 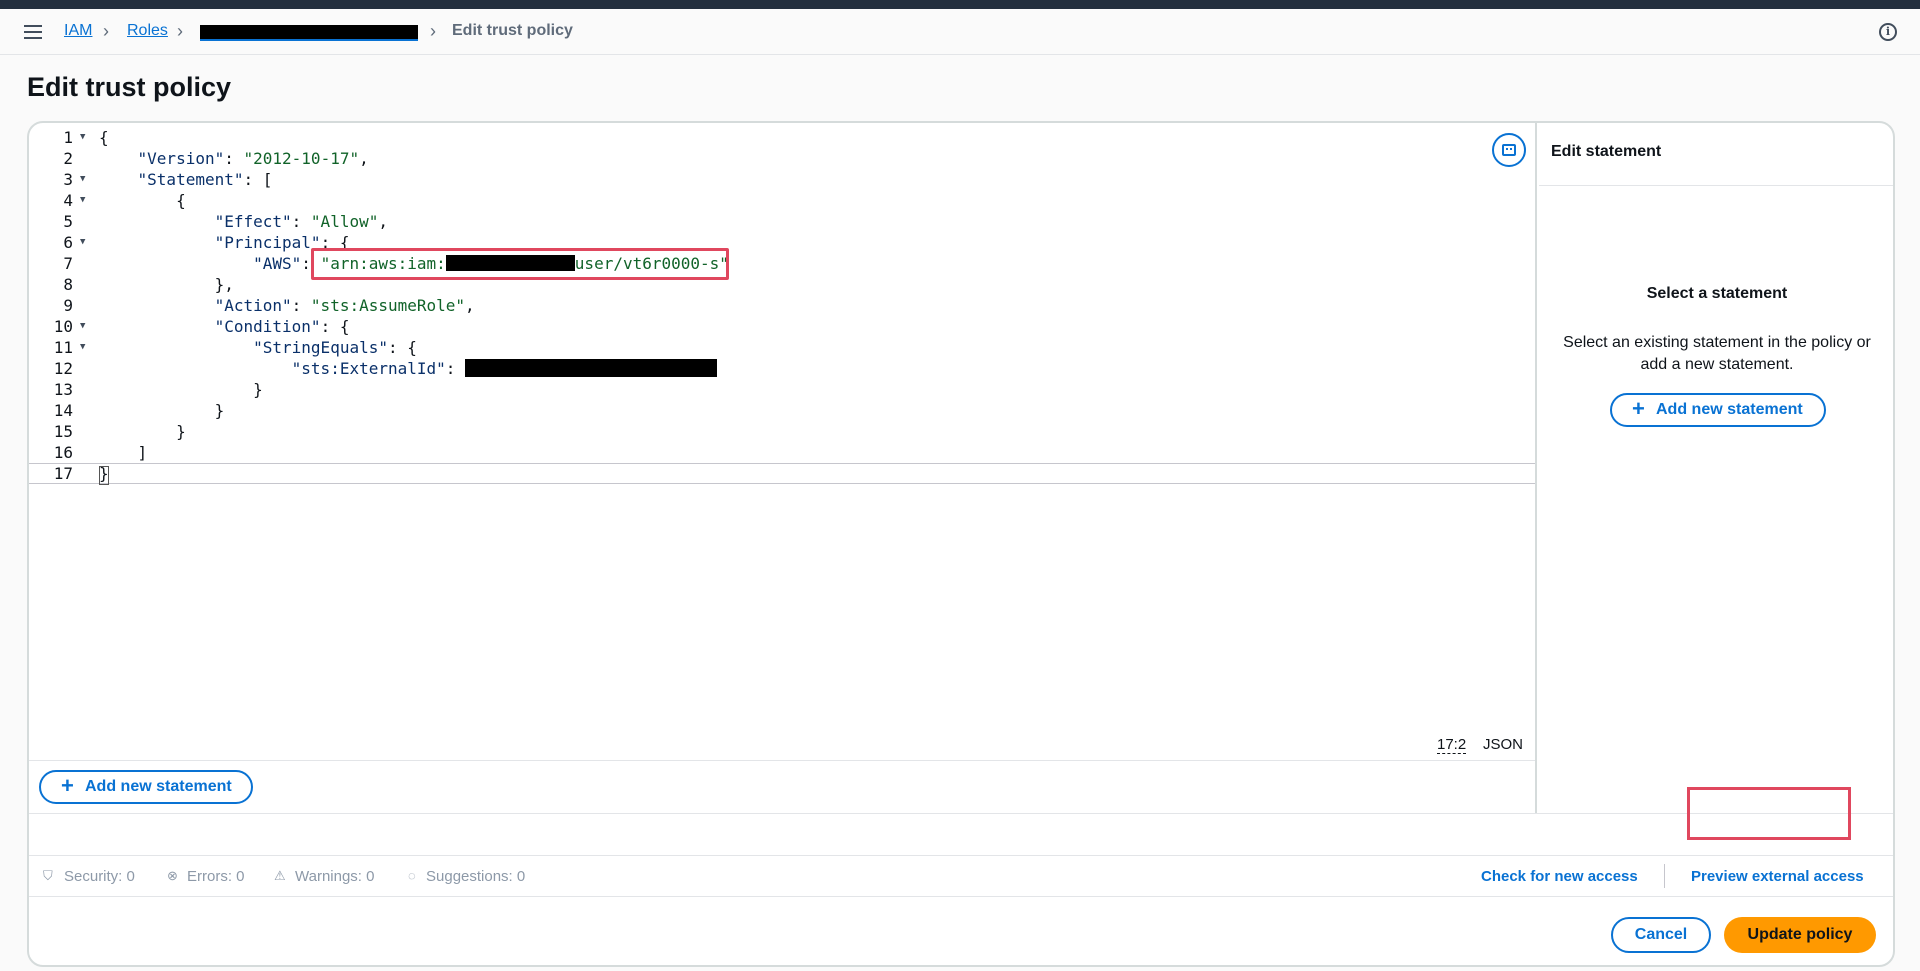 I want to click on shield-icon: ⛉, so click(x=48, y=875).